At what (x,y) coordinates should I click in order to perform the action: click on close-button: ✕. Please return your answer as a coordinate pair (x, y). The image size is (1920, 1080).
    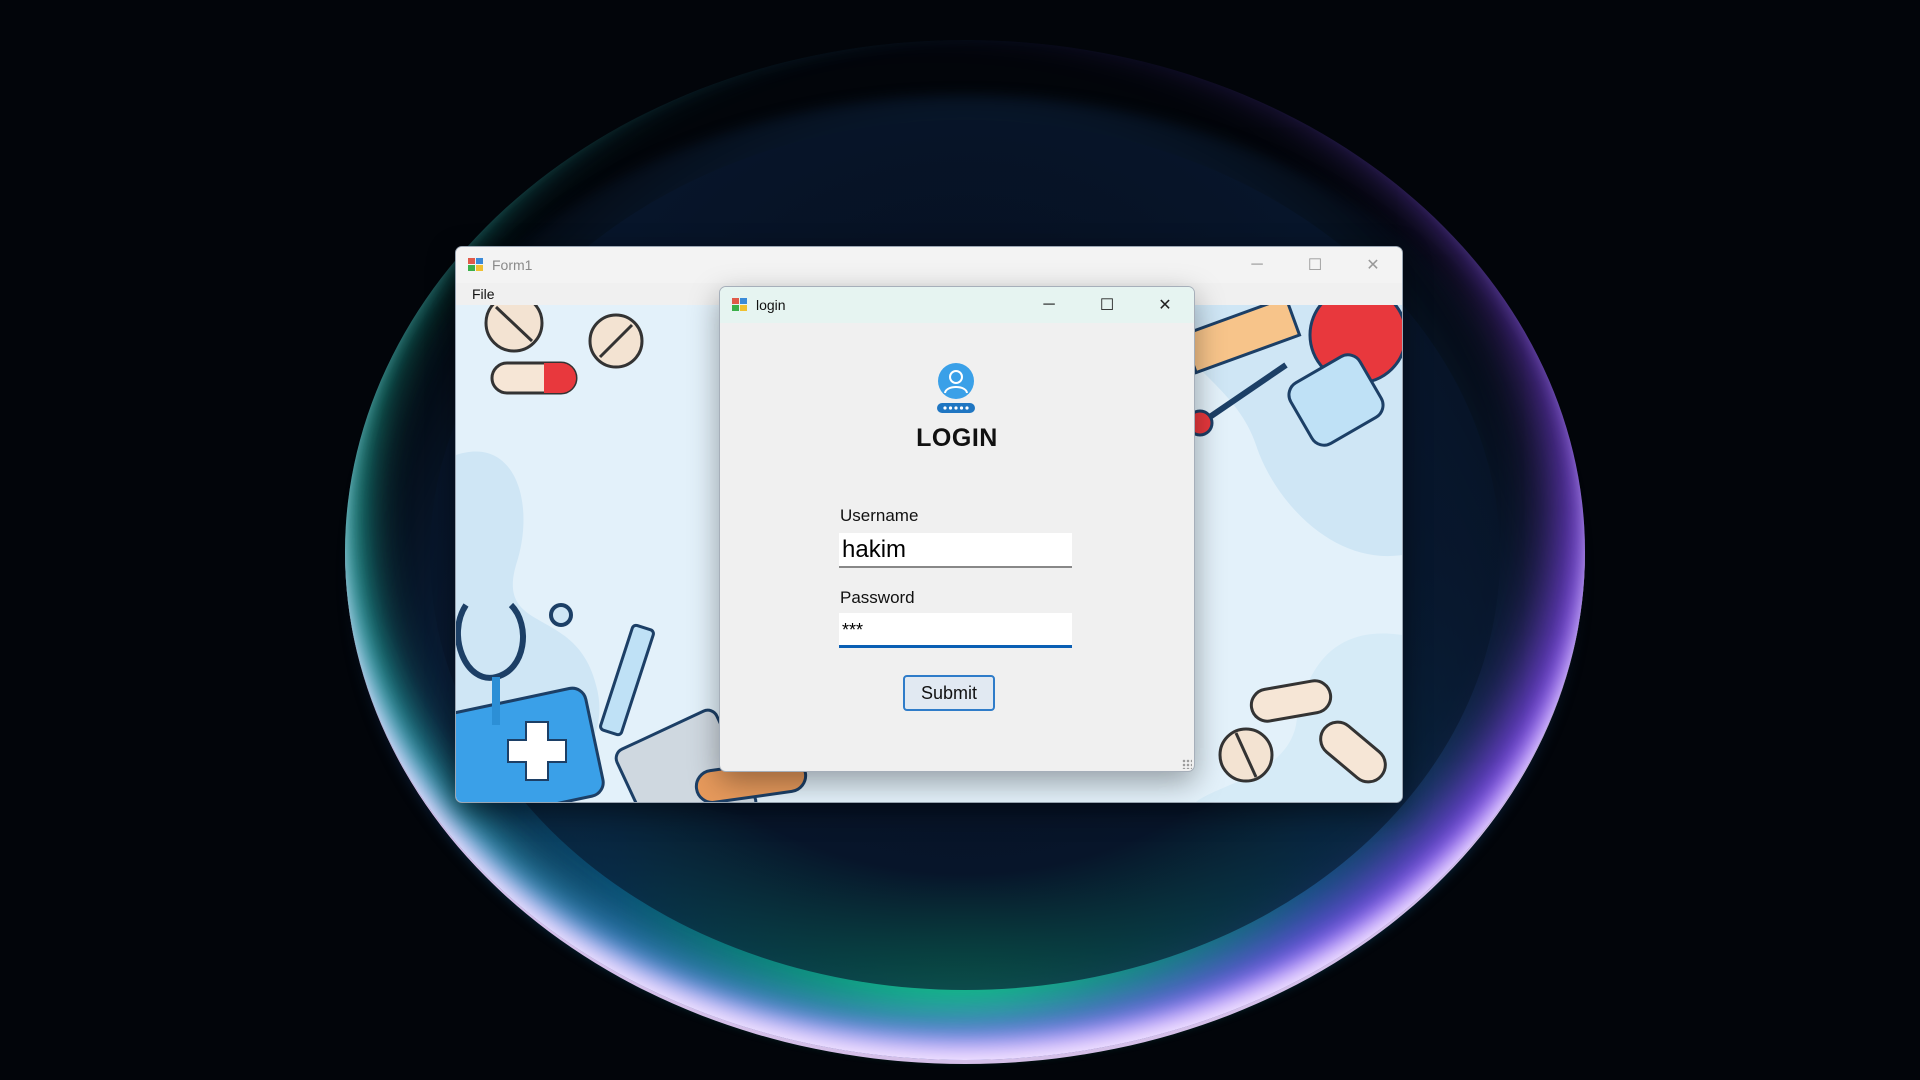
    Looking at the image, I should click on (1373, 265).